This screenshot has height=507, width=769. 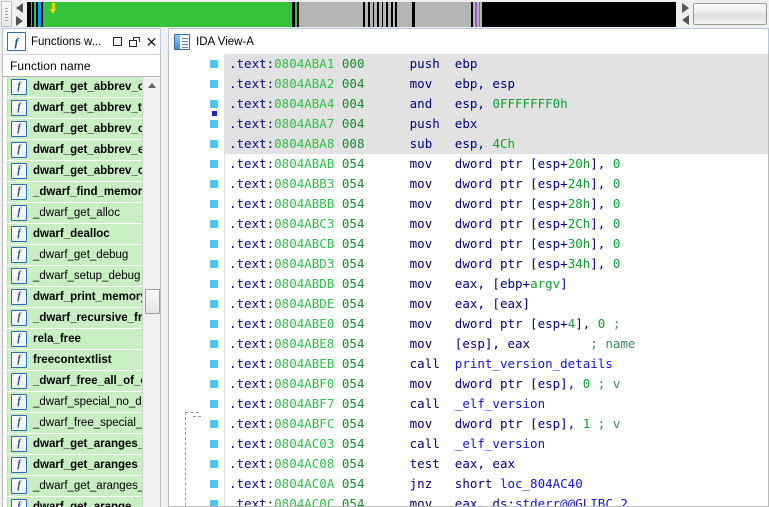 I want to click on disassembly-line: .text:0804AC08 054 test eax, eax, so click(x=496, y=464).